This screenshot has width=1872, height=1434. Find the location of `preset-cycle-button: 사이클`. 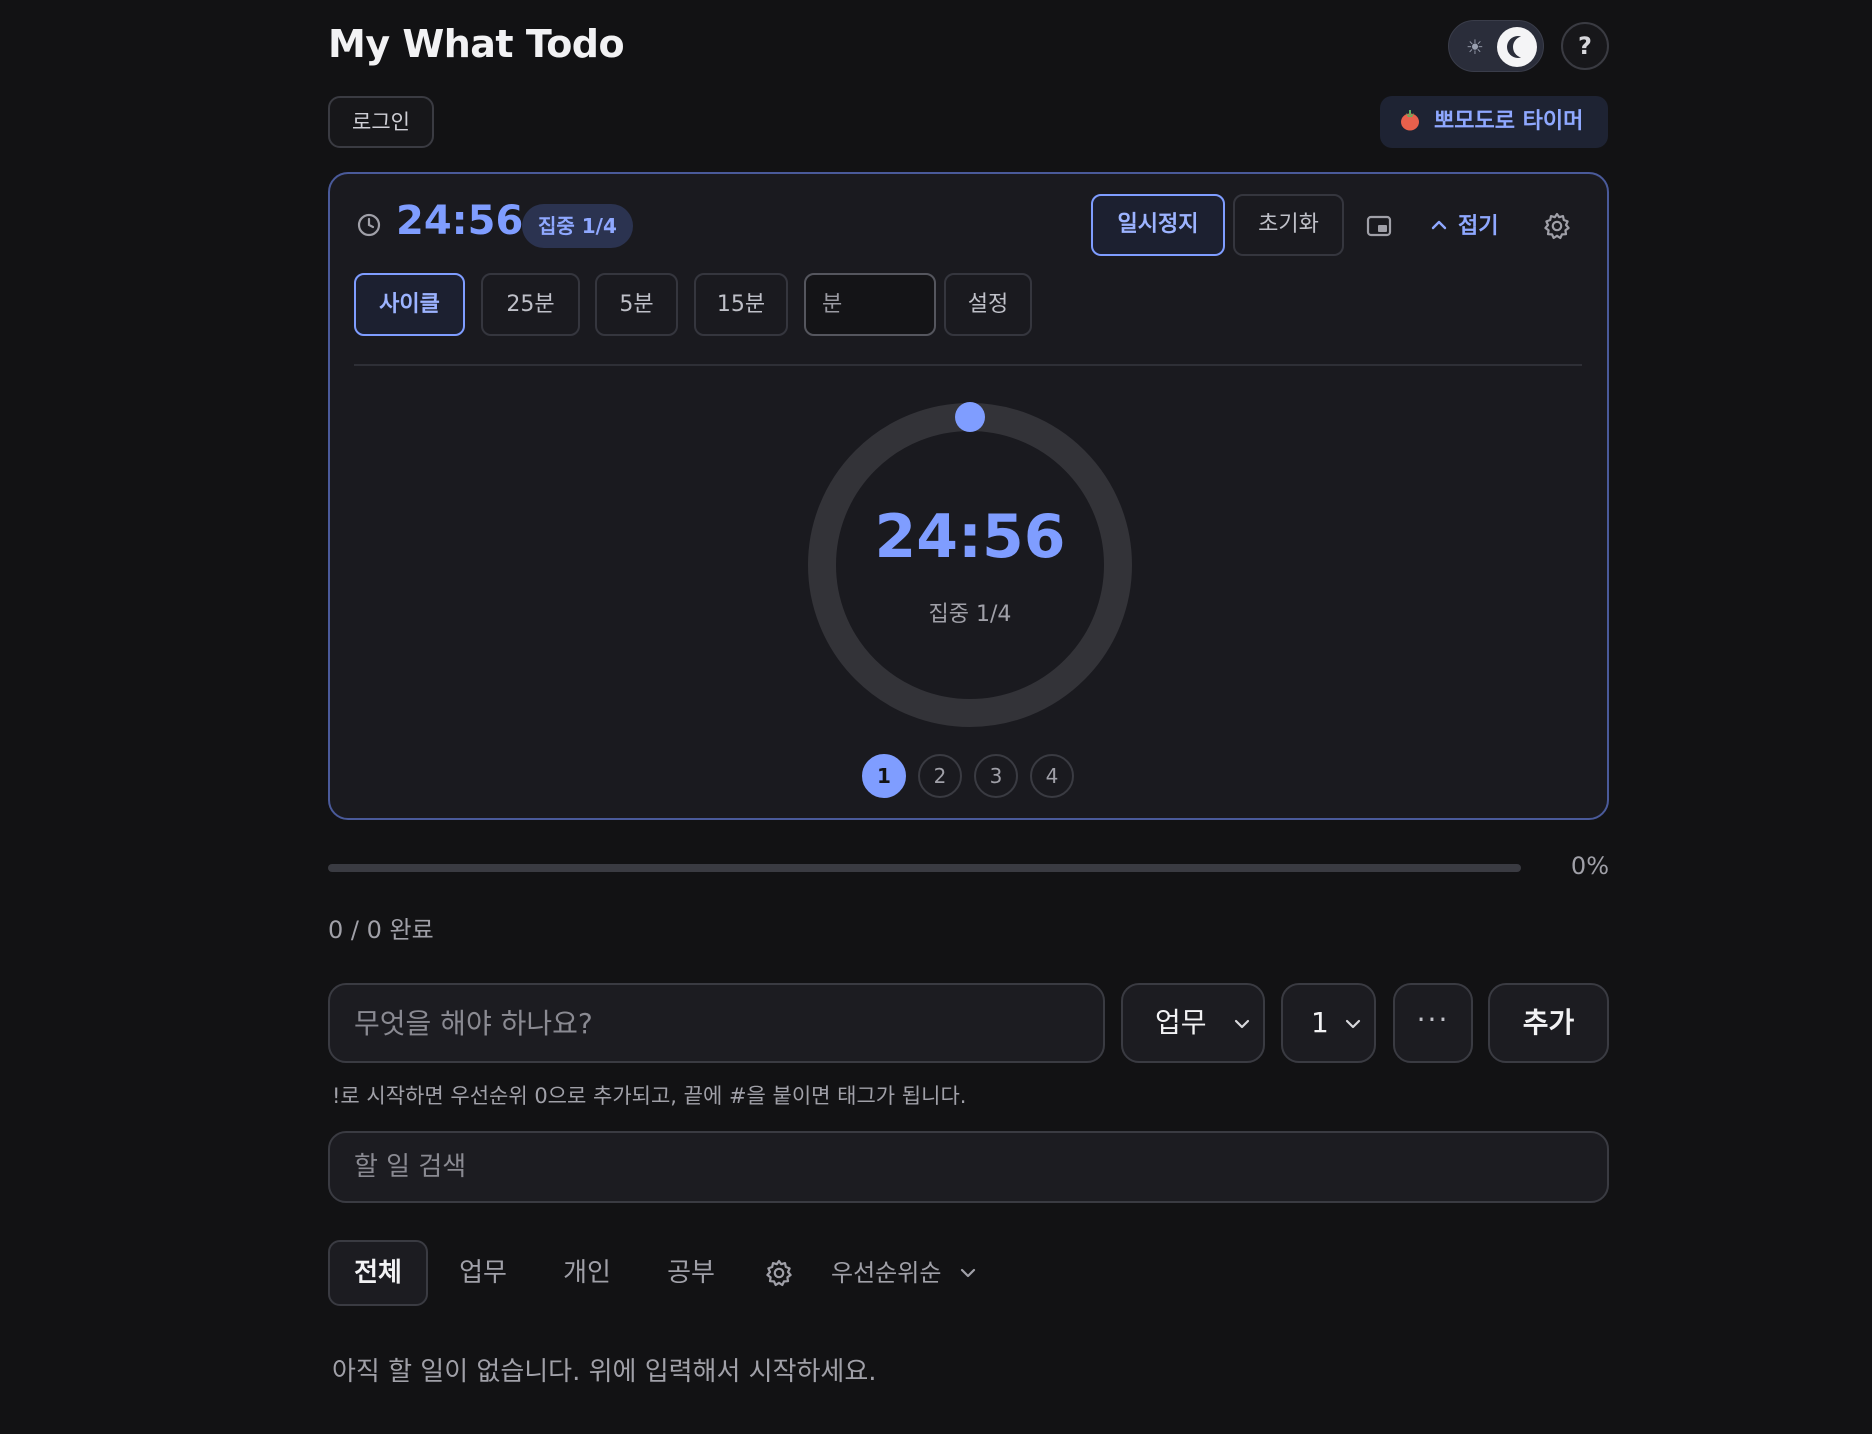

preset-cycle-button: 사이클 is located at coordinates (409, 304).